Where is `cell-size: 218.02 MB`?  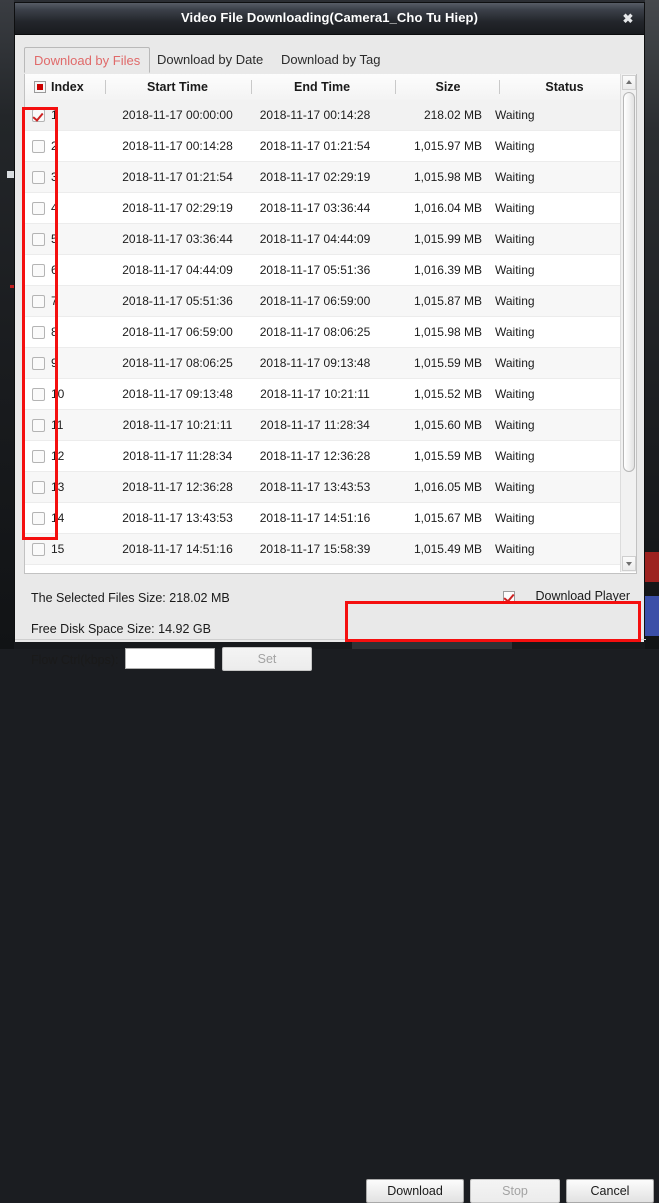
cell-size: 218.02 MB is located at coordinates (452, 115).